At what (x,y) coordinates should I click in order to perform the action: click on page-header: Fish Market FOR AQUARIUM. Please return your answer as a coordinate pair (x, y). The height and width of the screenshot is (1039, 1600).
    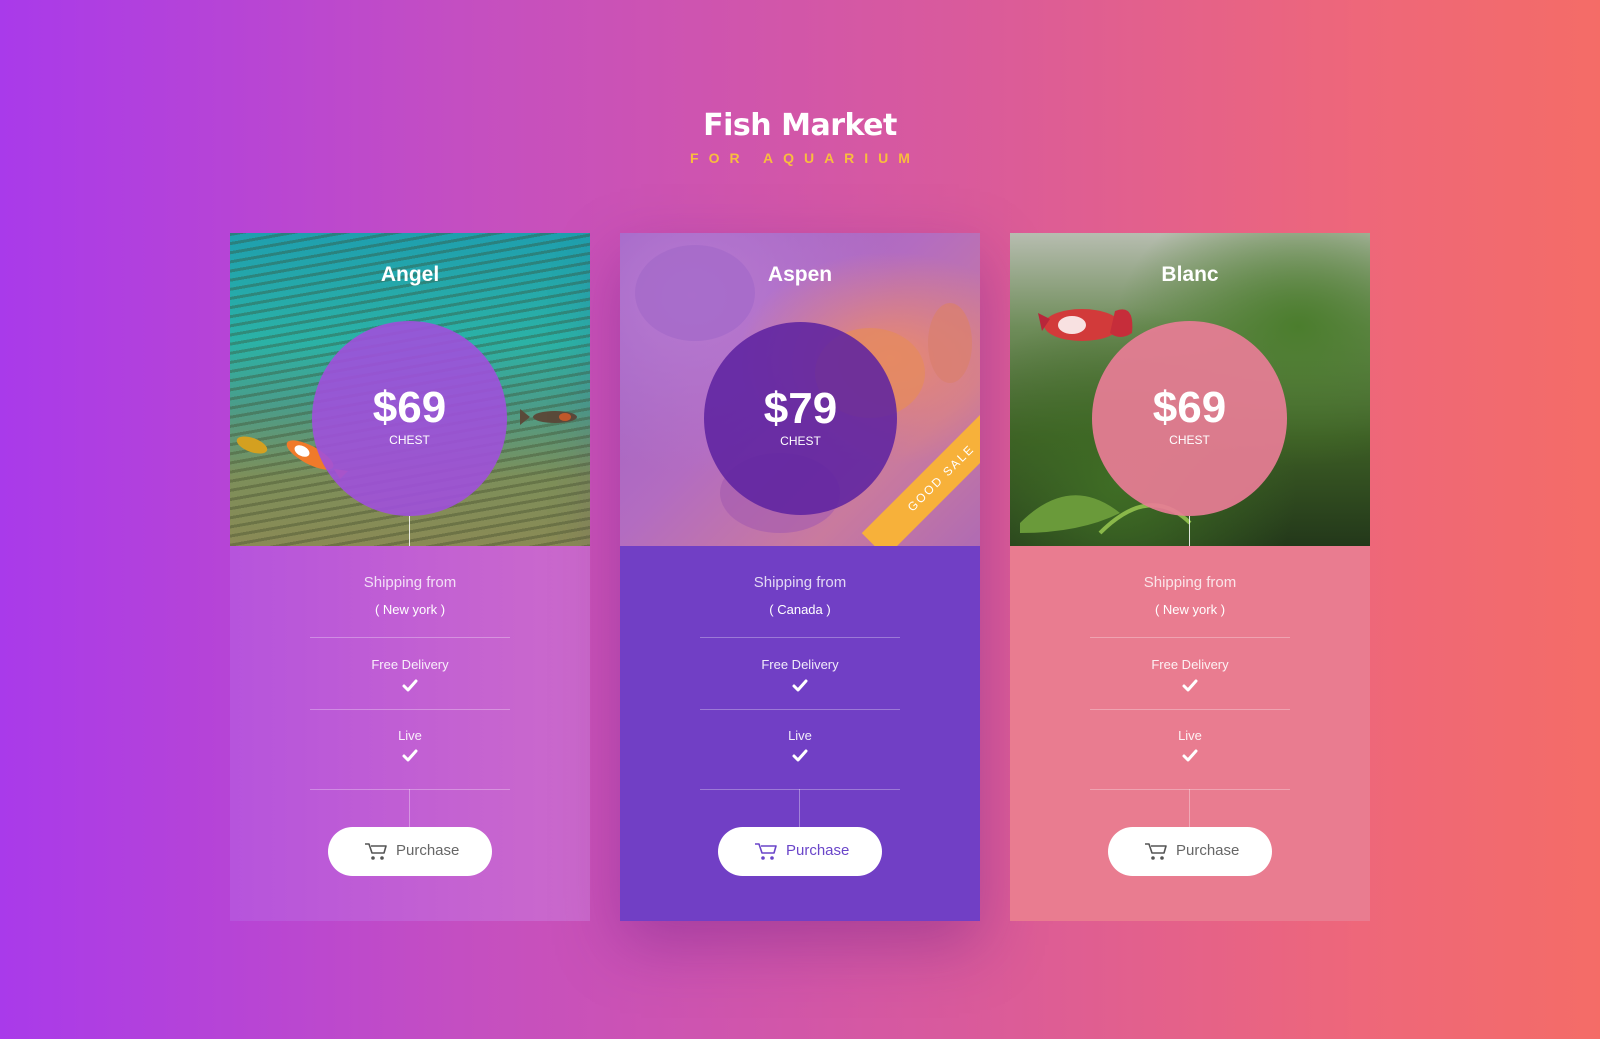
    Looking at the image, I should click on (800, 135).